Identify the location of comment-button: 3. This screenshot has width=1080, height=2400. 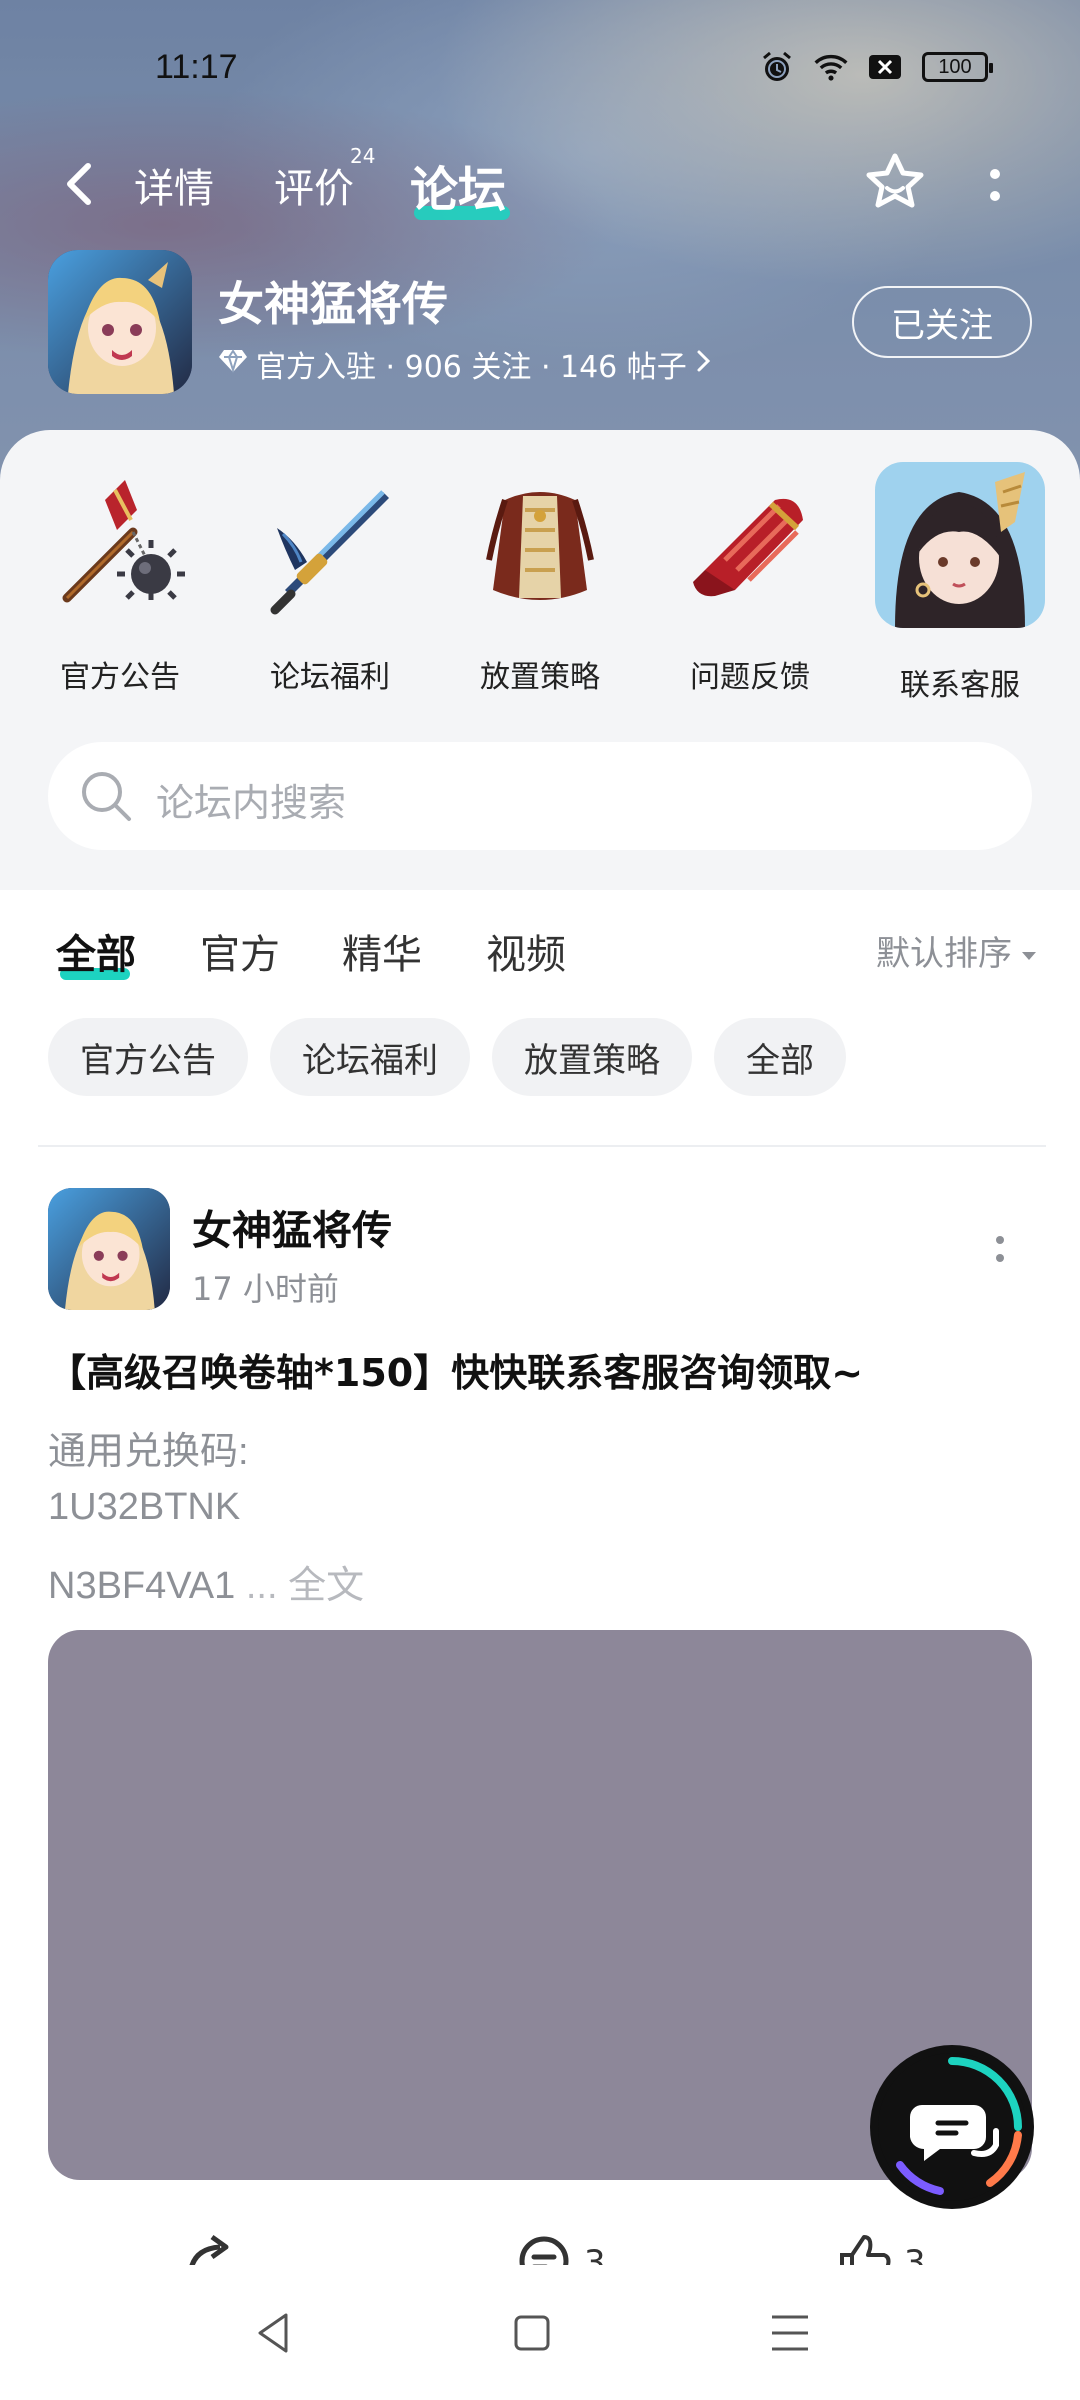
(561, 2249).